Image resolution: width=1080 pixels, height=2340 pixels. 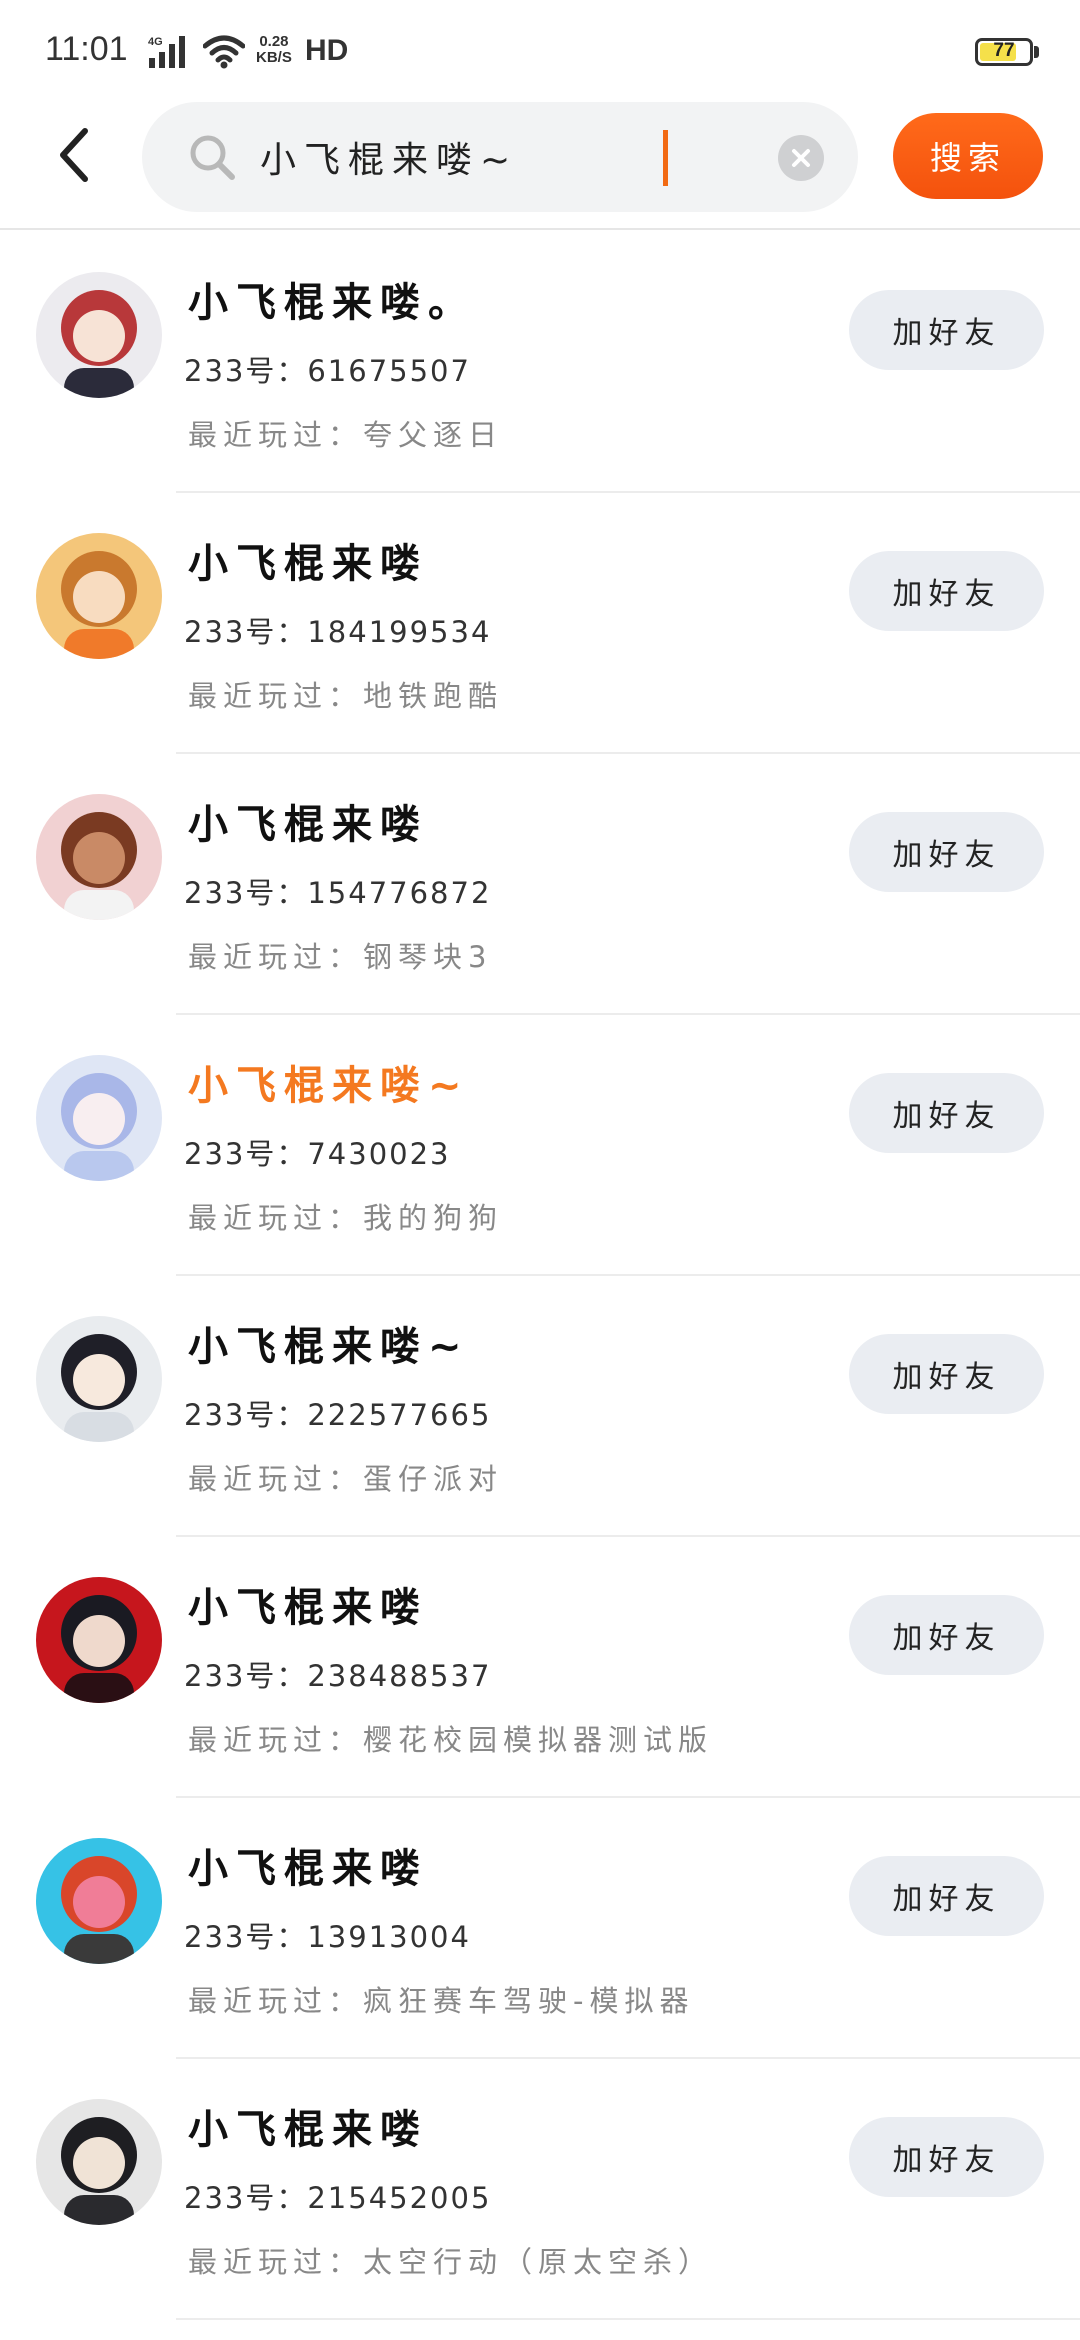 I want to click on search-box, so click(x=500, y=157).